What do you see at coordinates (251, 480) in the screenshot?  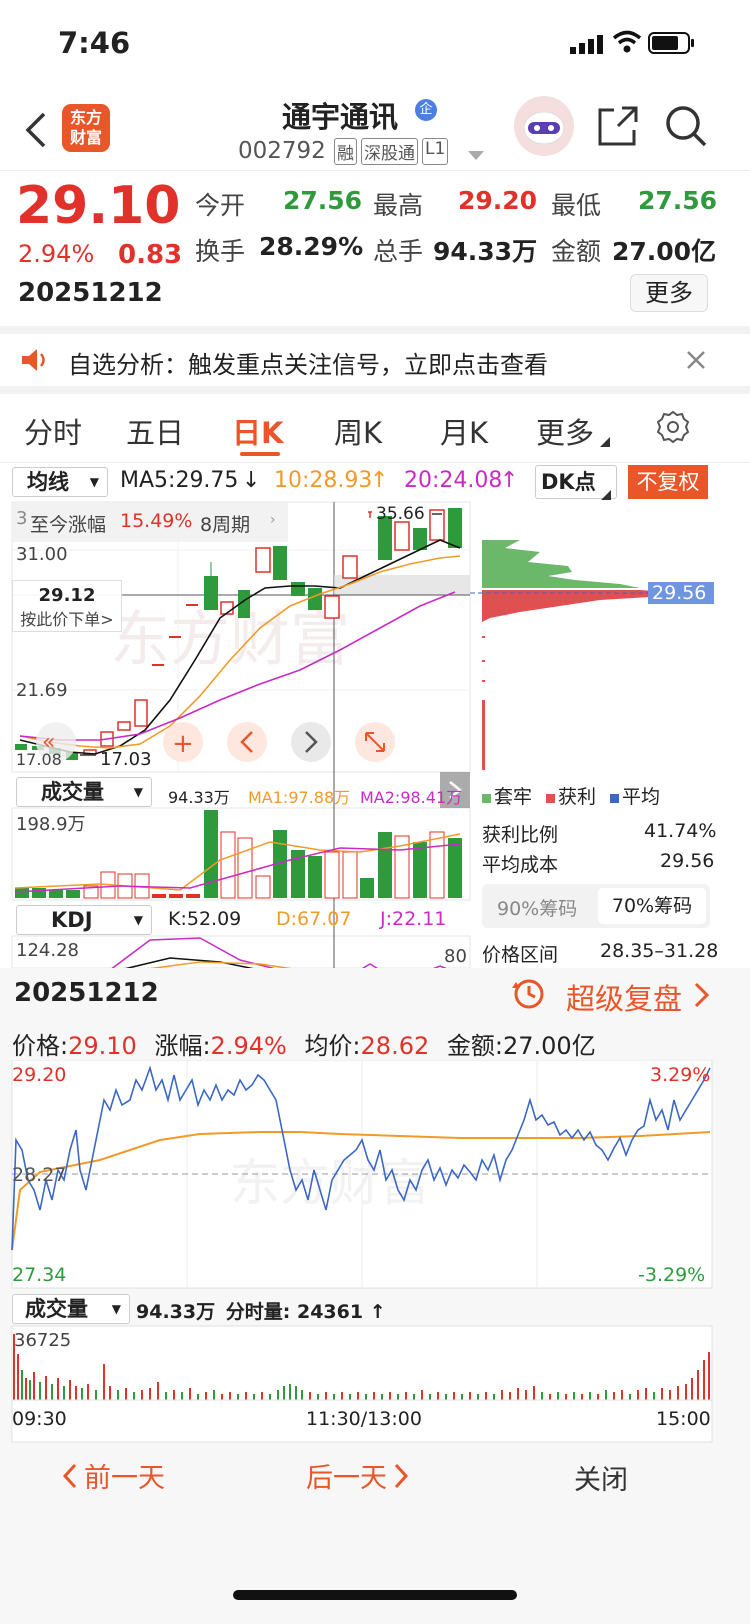 I see `down-arrow-icon: ↓` at bounding box center [251, 480].